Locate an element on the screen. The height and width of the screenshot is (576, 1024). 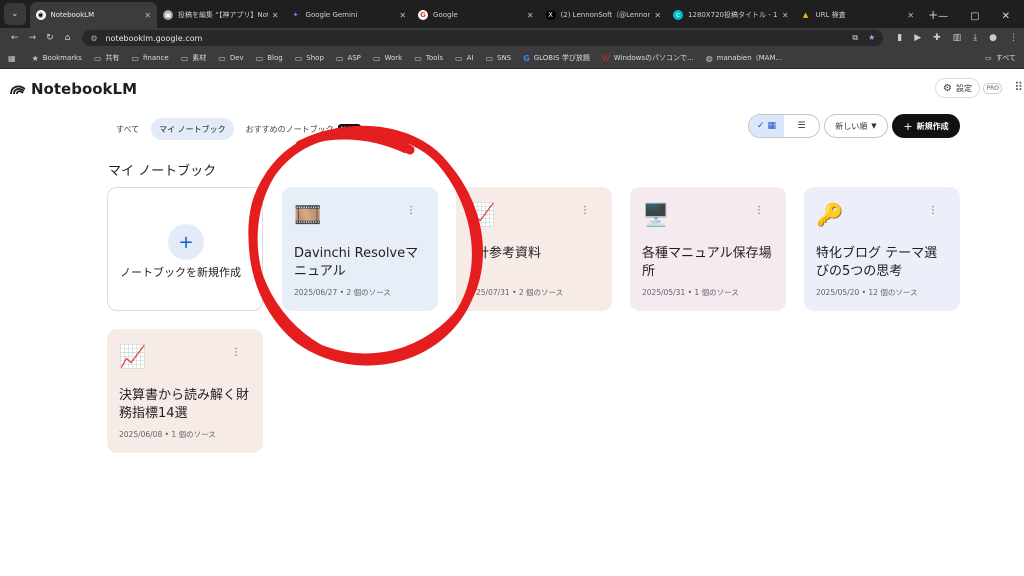
reload-icon: ↻ is located at coordinates (50, 38).